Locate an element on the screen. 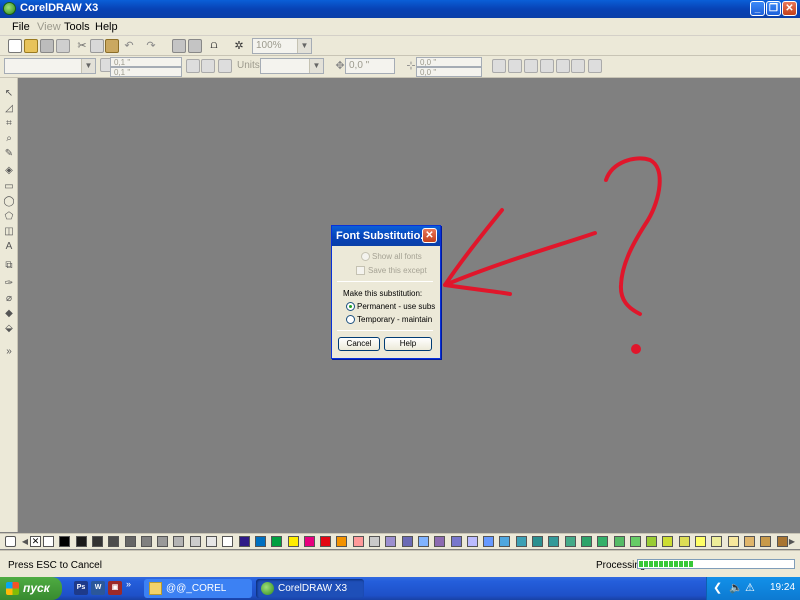  eyedropper-tool-icon: ✑ is located at coordinates (9, 284).